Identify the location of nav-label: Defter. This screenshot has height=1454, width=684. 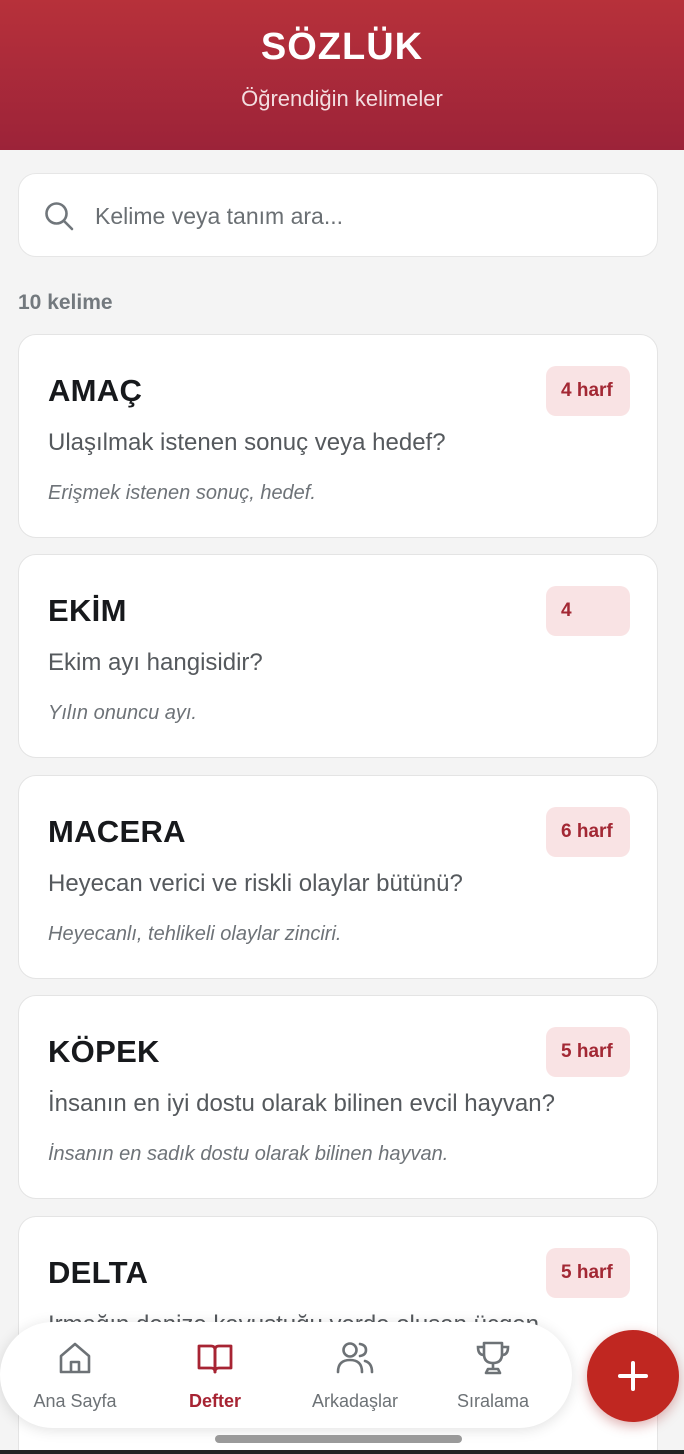
(214, 1401).